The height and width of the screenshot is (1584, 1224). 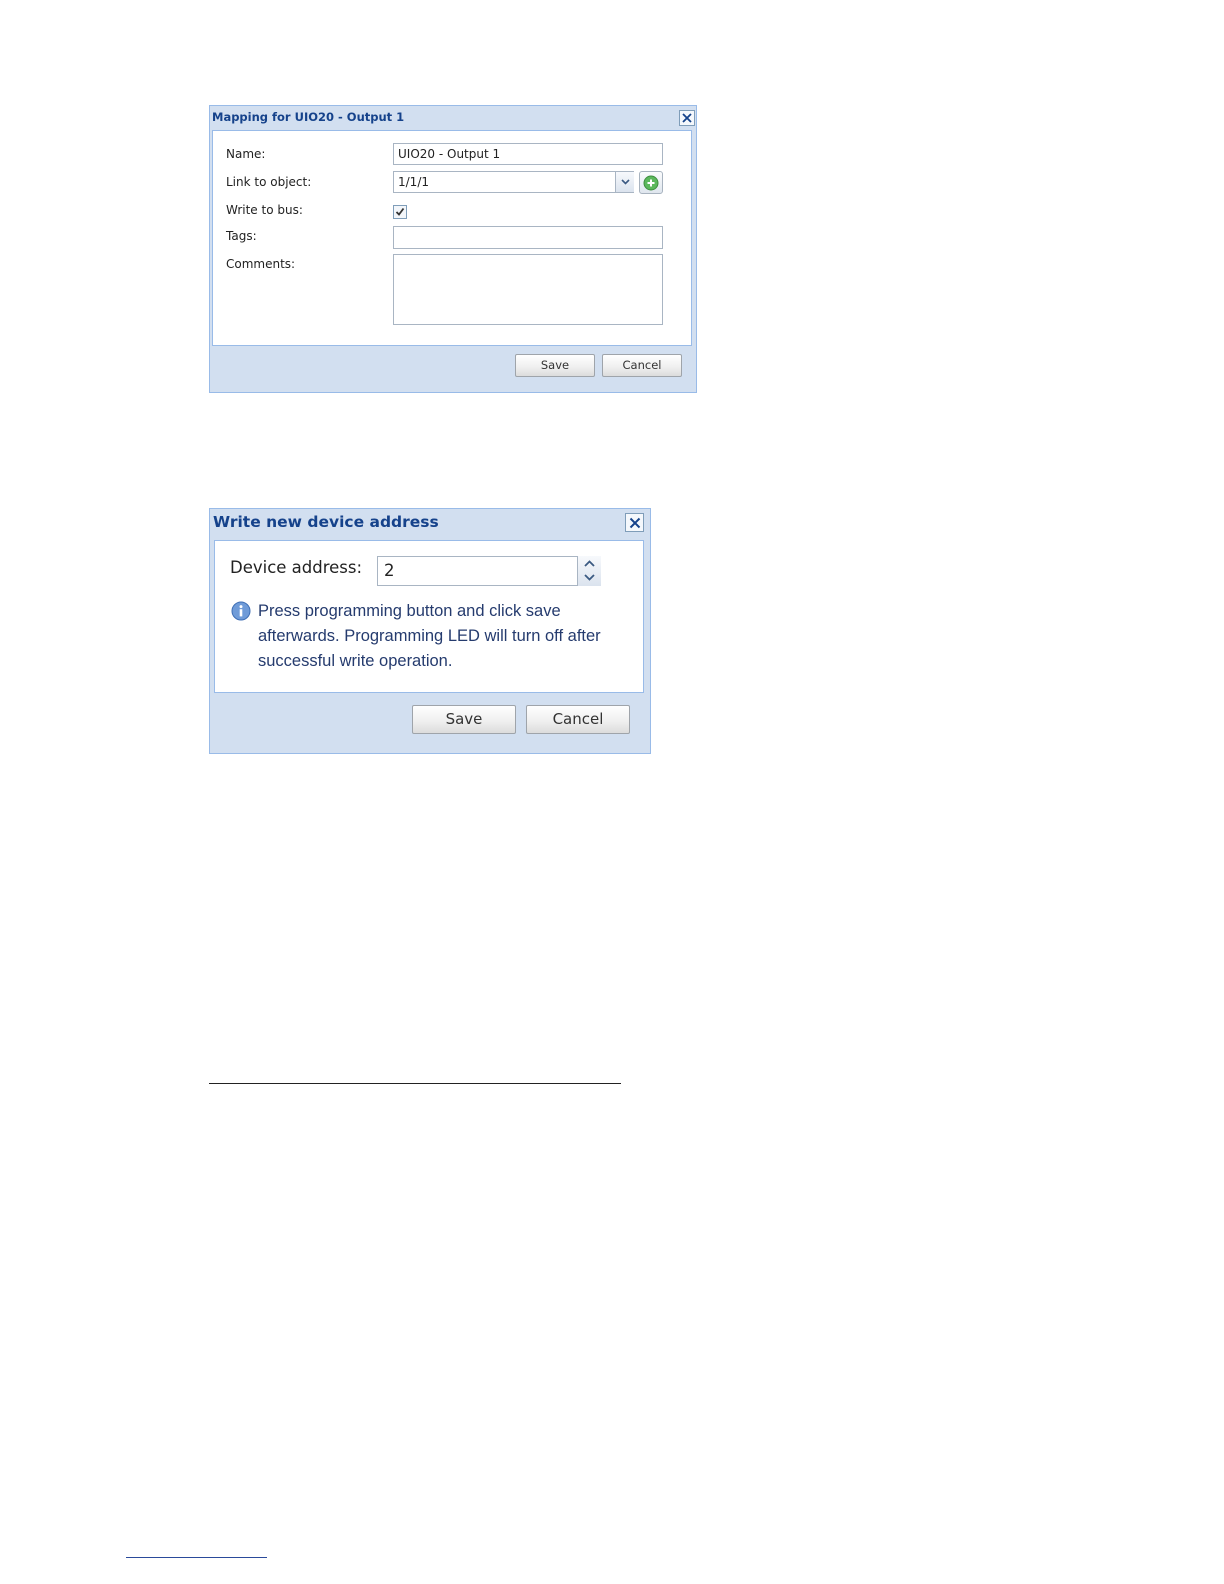 I want to click on device-address-value: 2, so click(x=389, y=570).